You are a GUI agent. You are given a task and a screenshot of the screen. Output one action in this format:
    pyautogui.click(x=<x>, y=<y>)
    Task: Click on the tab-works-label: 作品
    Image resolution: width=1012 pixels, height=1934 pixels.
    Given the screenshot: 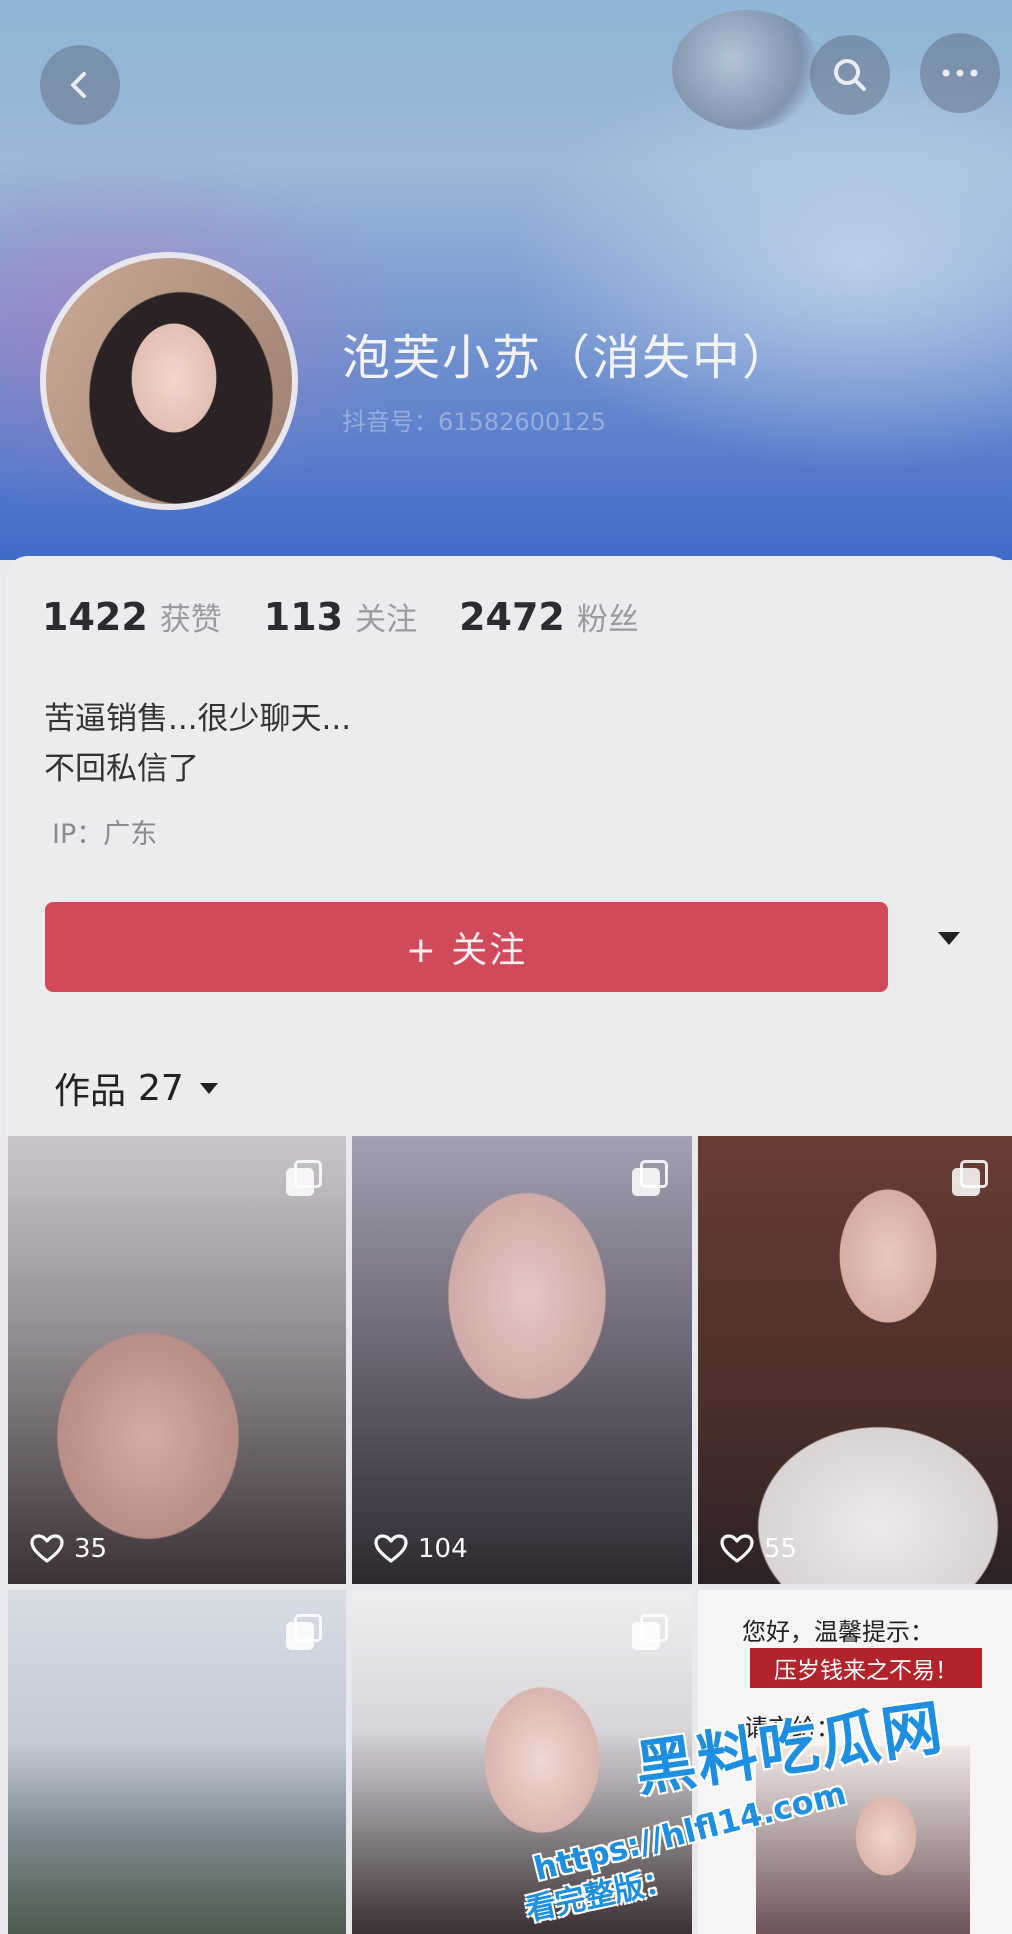 What is the action you would take?
    pyautogui.click(x=90, y=1091)
    